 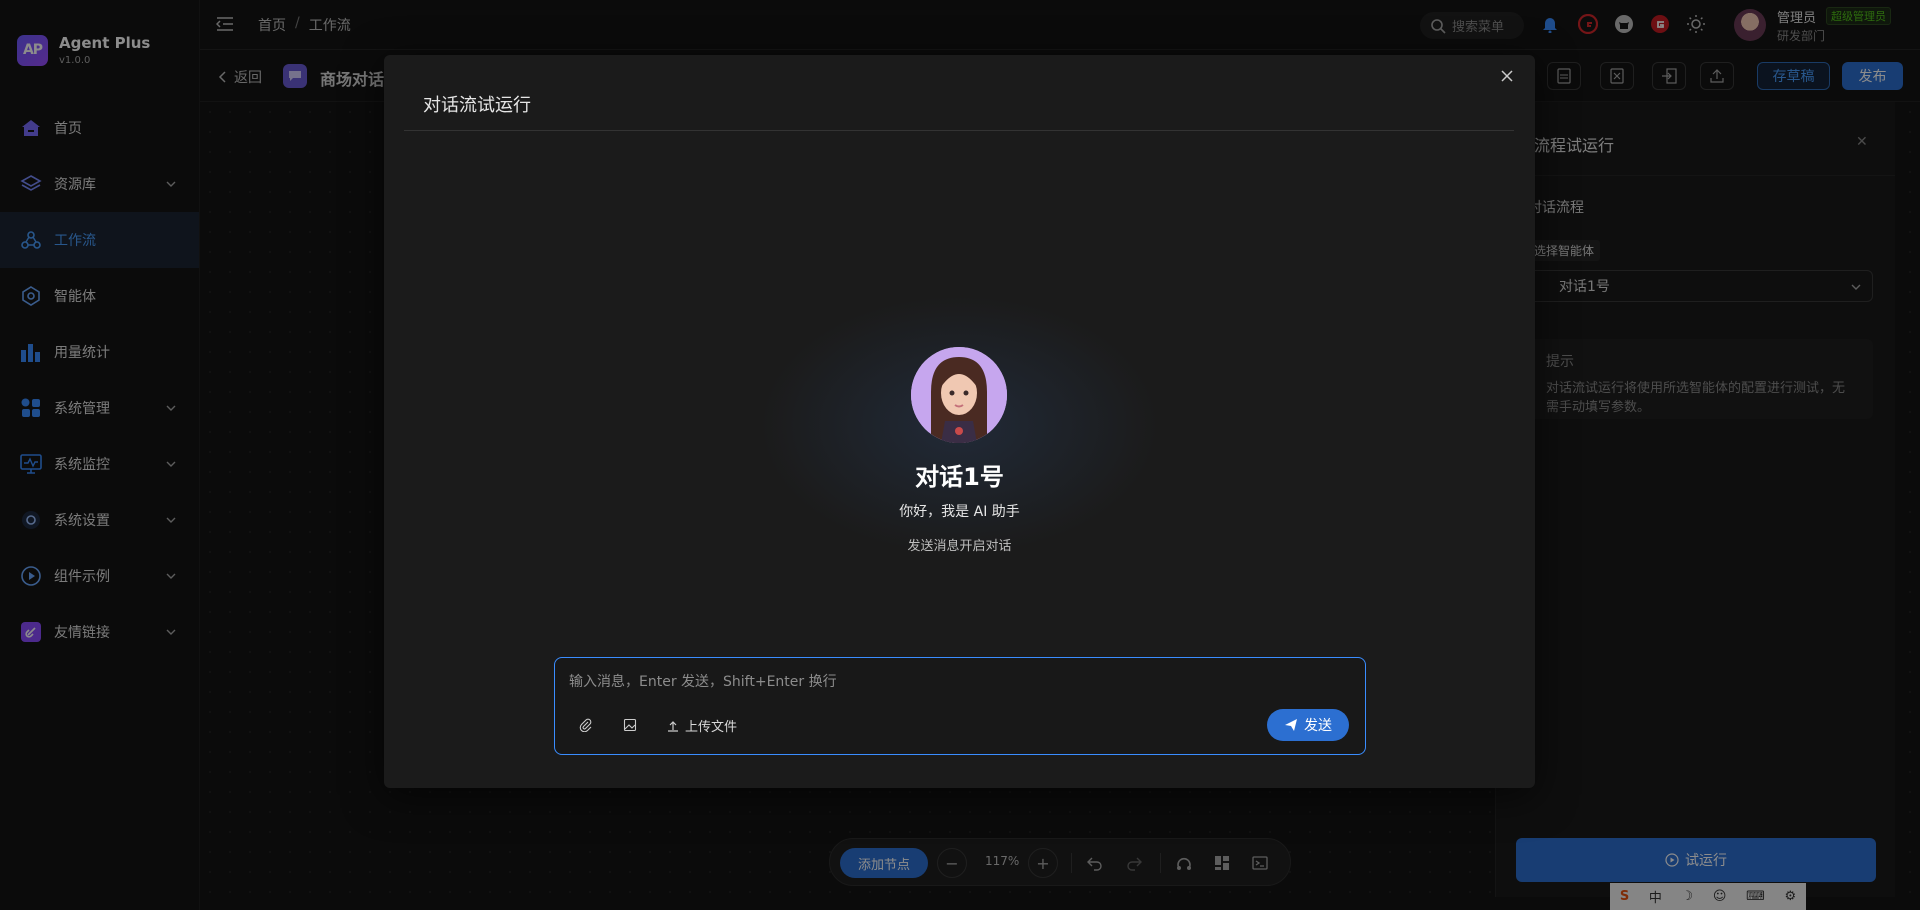 I want to click on bot-name: 对话1号, so click(x=959, y=477).